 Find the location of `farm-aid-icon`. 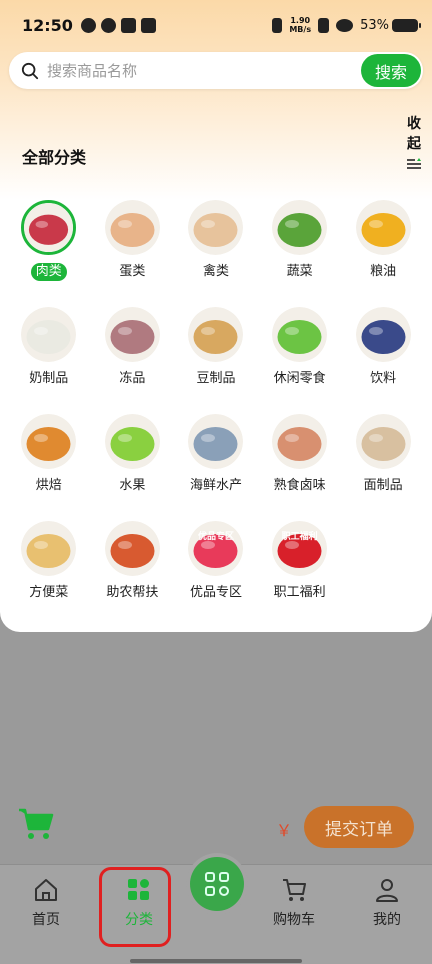

farm-aid-icon is located at coordinates (132, 548).